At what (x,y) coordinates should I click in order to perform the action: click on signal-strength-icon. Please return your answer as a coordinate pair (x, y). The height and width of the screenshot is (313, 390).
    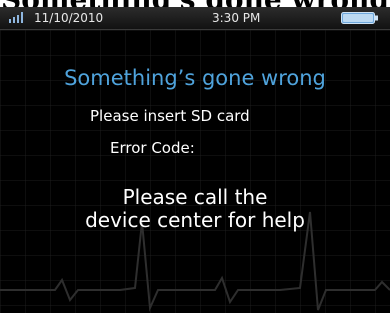
    Looking at the image, I should click on (16, 17).